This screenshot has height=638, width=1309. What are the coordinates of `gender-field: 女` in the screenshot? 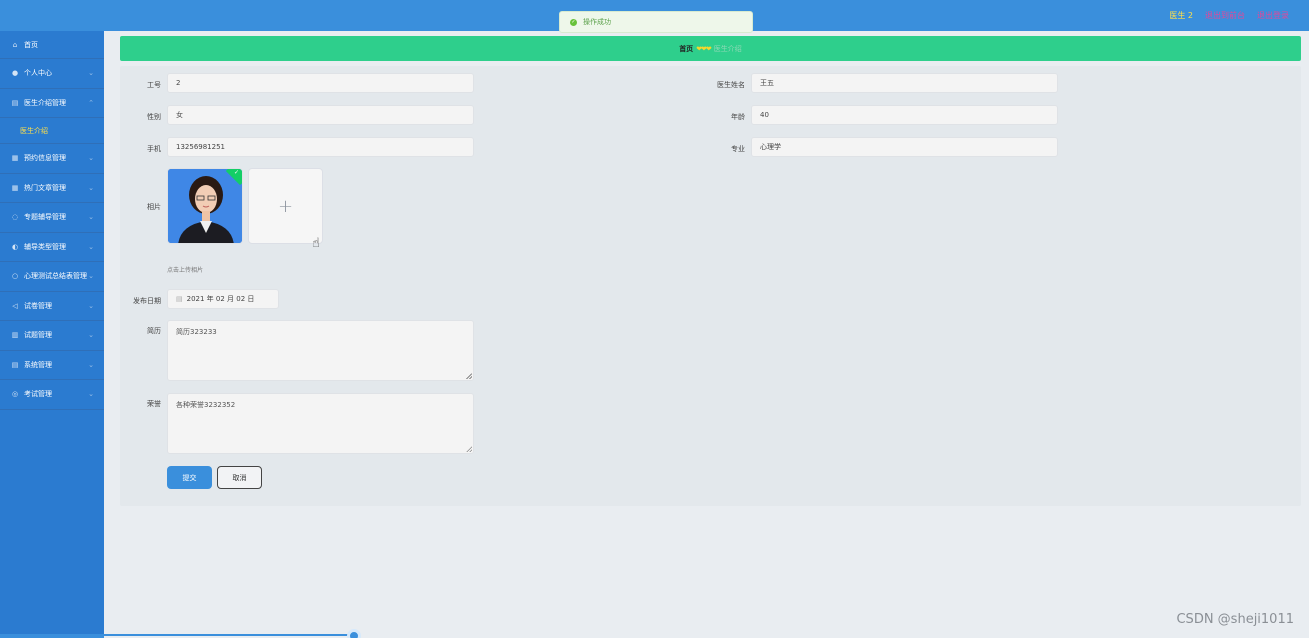 It's located at (320, 115).